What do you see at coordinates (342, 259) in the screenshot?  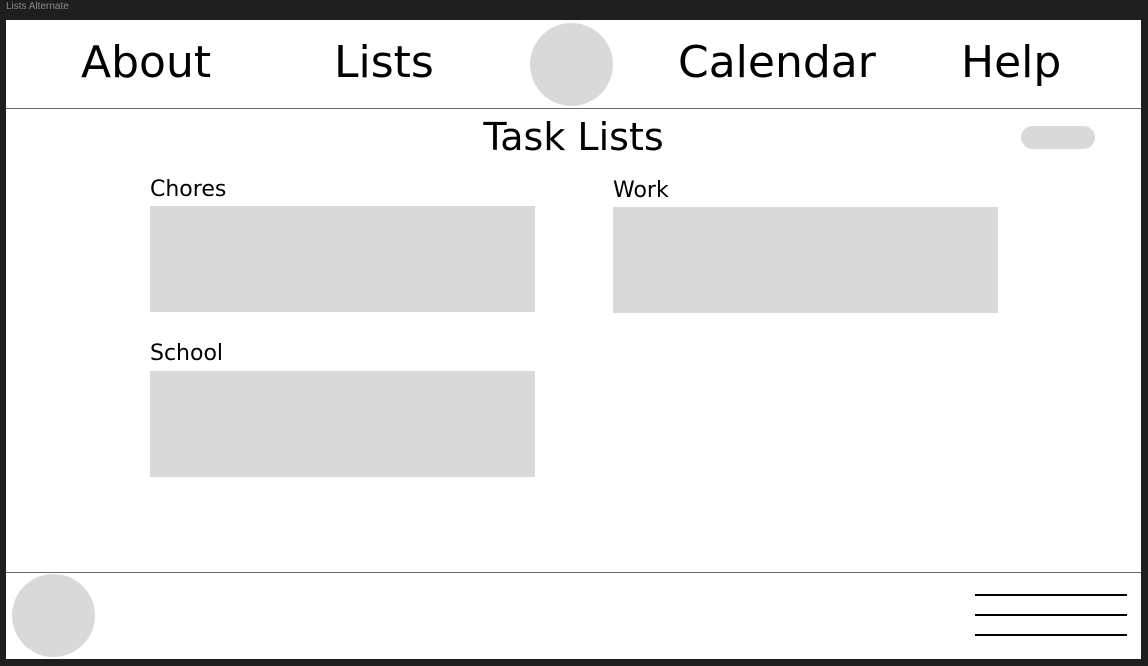 I see `list-card-chores` at bounding box center [342, 259].